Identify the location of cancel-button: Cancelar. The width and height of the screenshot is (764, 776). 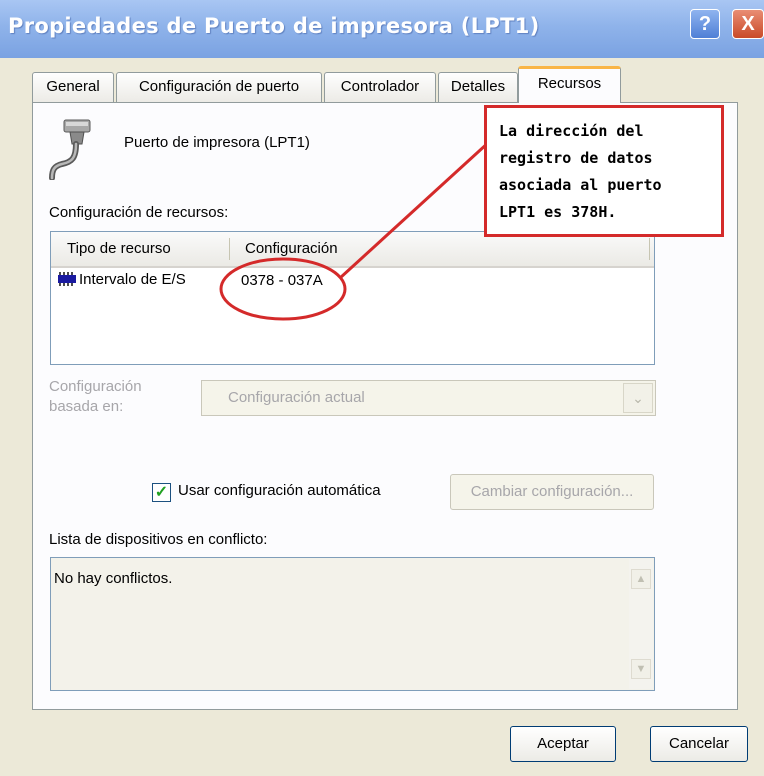
(699, 744).